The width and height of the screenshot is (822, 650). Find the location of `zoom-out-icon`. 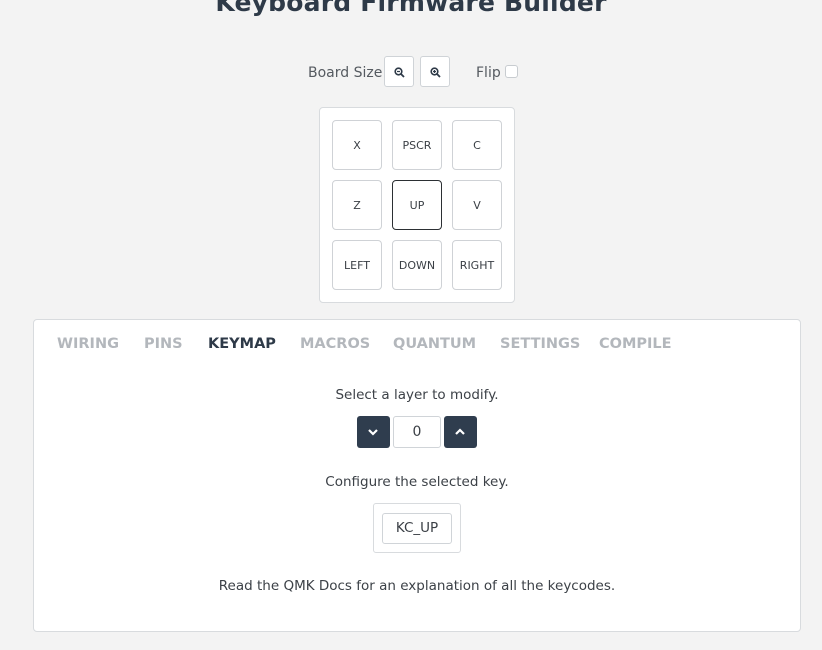

zoom-out-icon is located at coordinates (399, 72).